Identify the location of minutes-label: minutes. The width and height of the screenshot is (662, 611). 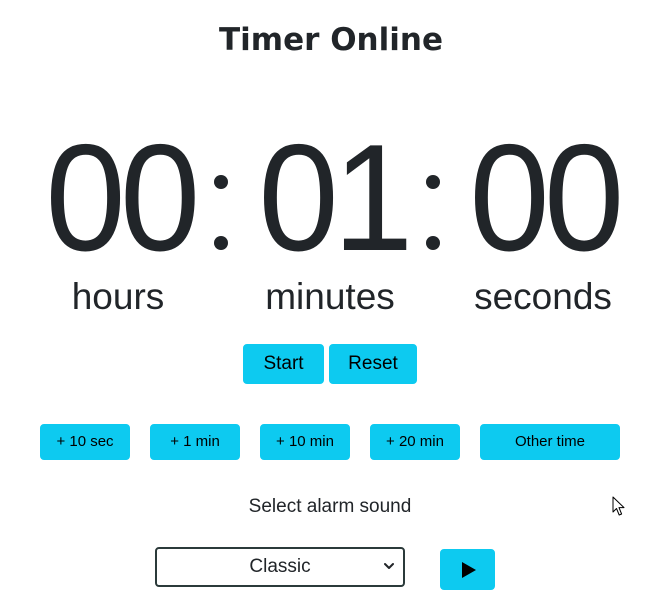
(330, 296).